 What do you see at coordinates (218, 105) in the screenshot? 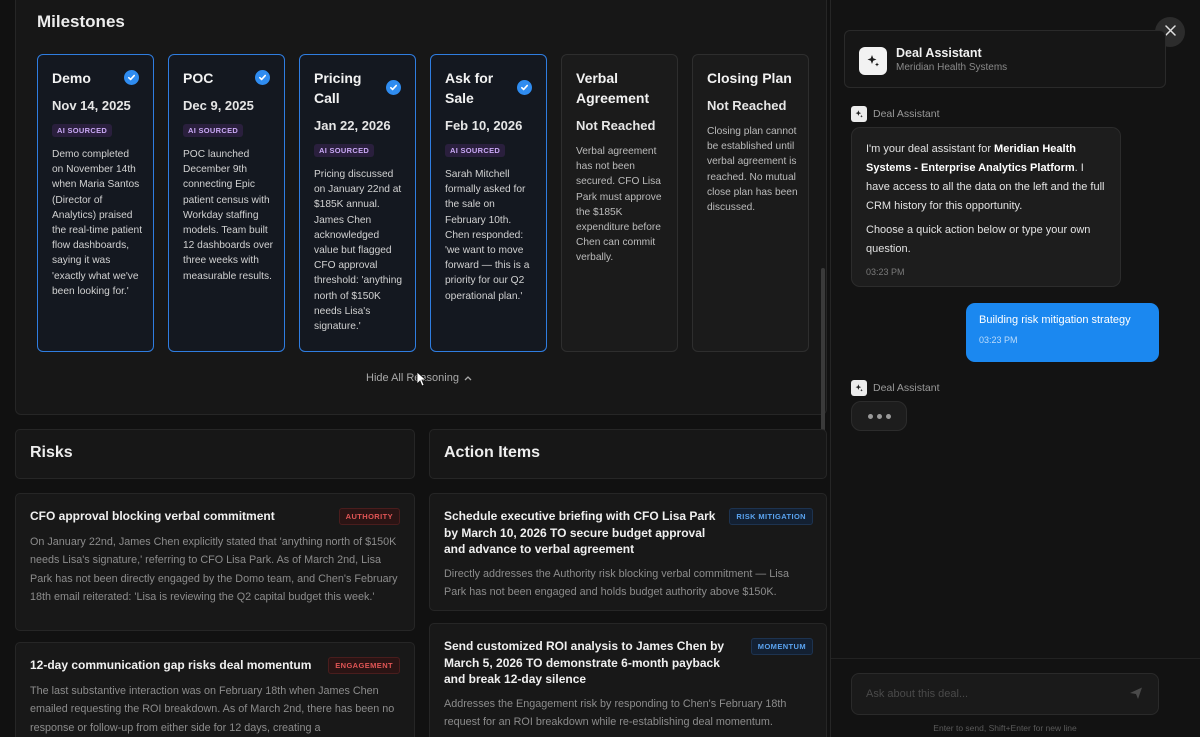
I see `milestone-date: Dec 9, 2025` at bounding box center [218, 105].